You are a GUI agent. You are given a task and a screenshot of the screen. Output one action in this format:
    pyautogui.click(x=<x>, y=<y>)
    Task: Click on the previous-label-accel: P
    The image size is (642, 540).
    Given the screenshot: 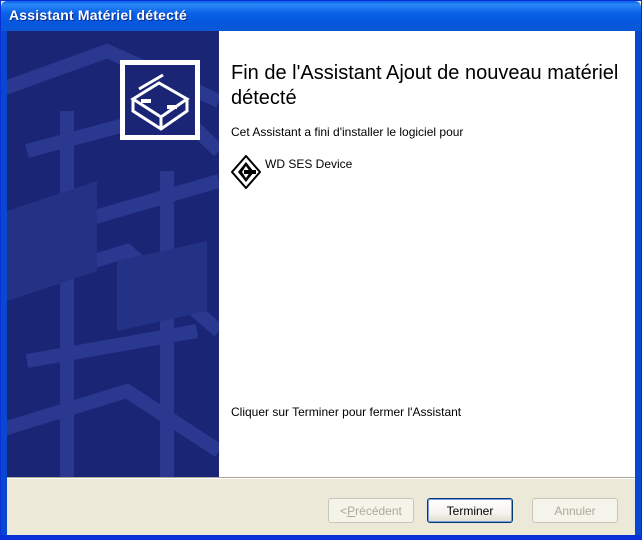 What is the action you would take?
    pyautogui.click(x=351, y=510)
    